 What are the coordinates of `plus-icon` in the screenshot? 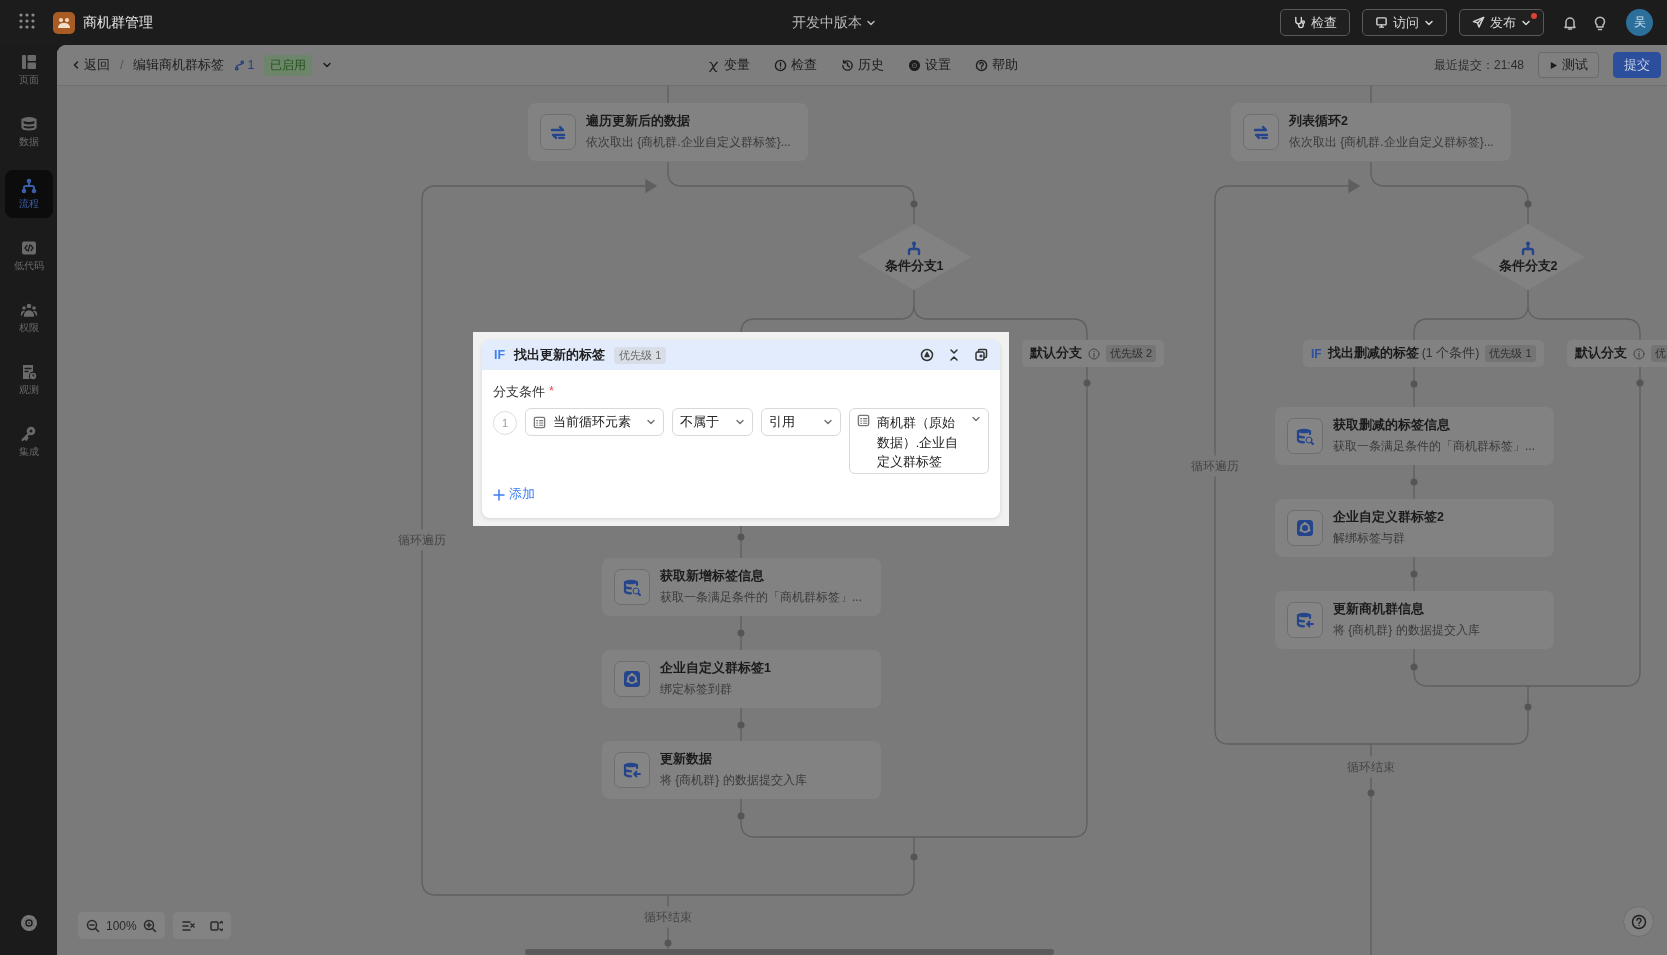 It's located at (499, 494).